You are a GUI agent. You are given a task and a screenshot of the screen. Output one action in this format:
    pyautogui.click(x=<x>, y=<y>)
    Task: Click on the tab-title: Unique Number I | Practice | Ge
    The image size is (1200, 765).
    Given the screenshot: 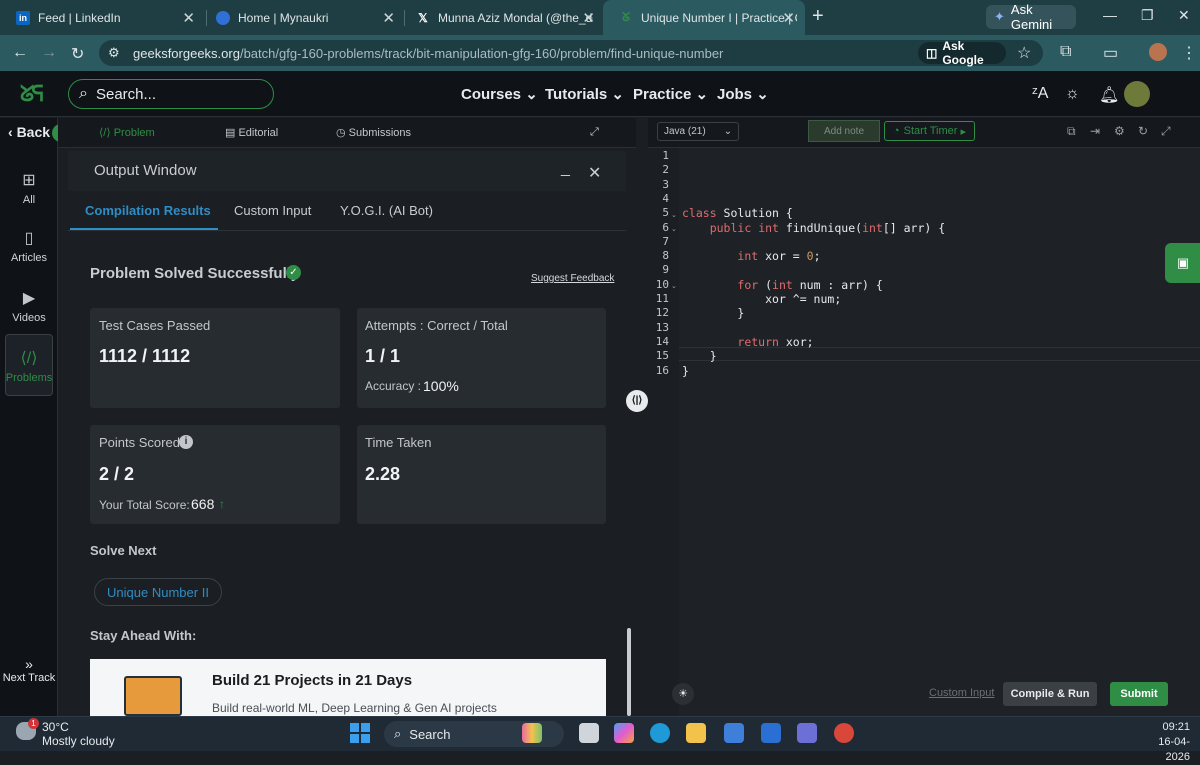 What is the action you would take?
    pyautogui.click(x=719, y=17)
    